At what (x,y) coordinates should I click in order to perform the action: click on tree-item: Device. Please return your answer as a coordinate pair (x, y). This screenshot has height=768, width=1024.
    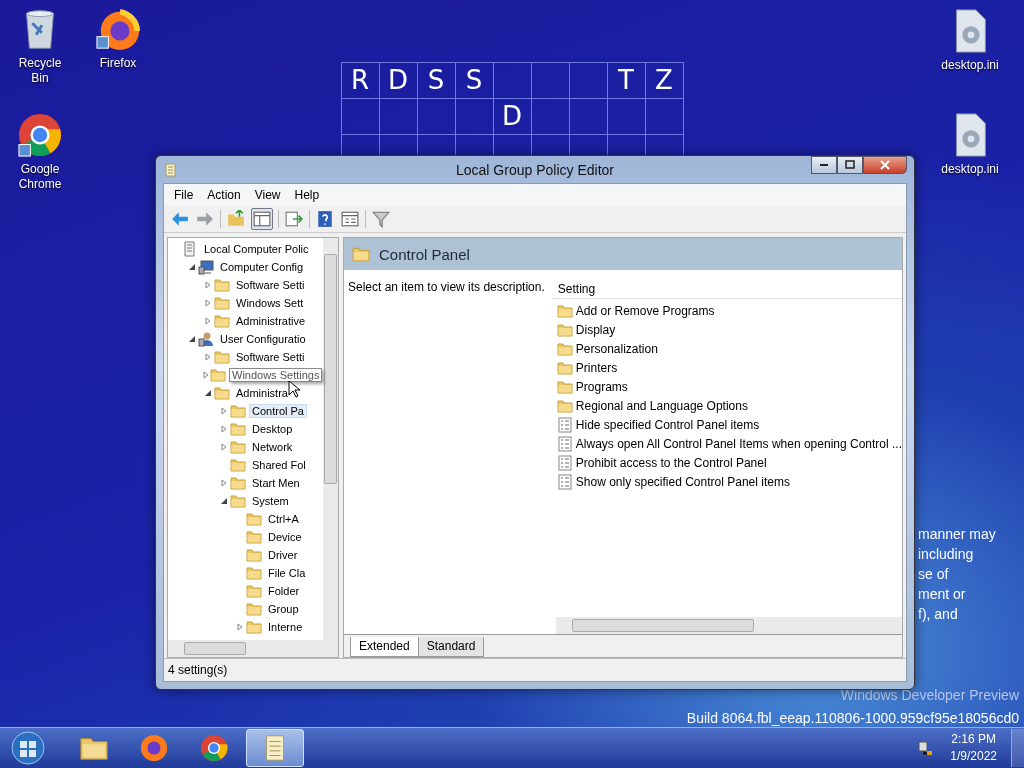
    Looking at the image, I should click on (285, 537).